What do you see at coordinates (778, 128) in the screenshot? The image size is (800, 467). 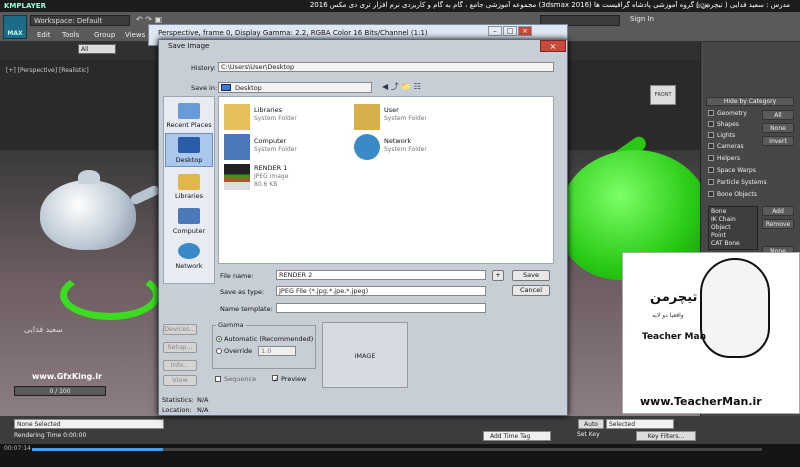 I see `none-button: None` at bounding box center [778, 128].